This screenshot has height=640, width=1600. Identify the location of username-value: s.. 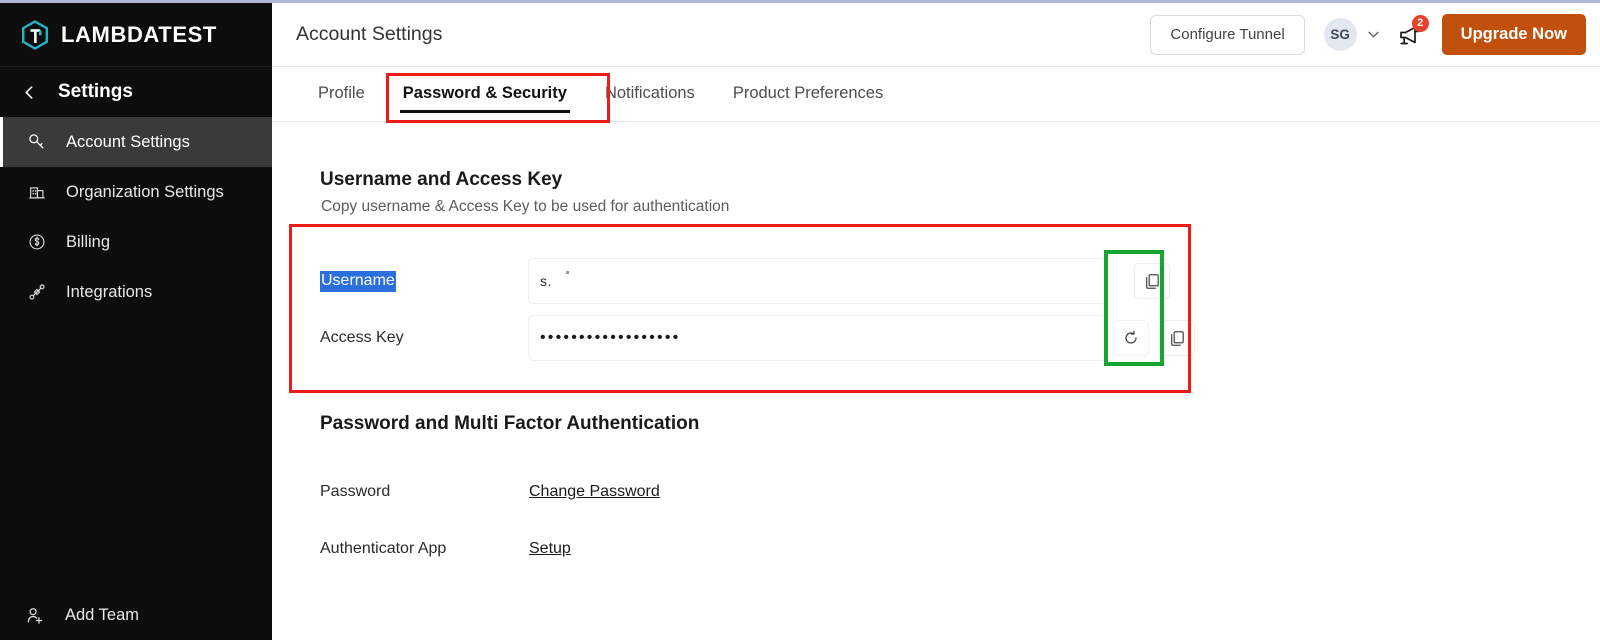
(546, 281).